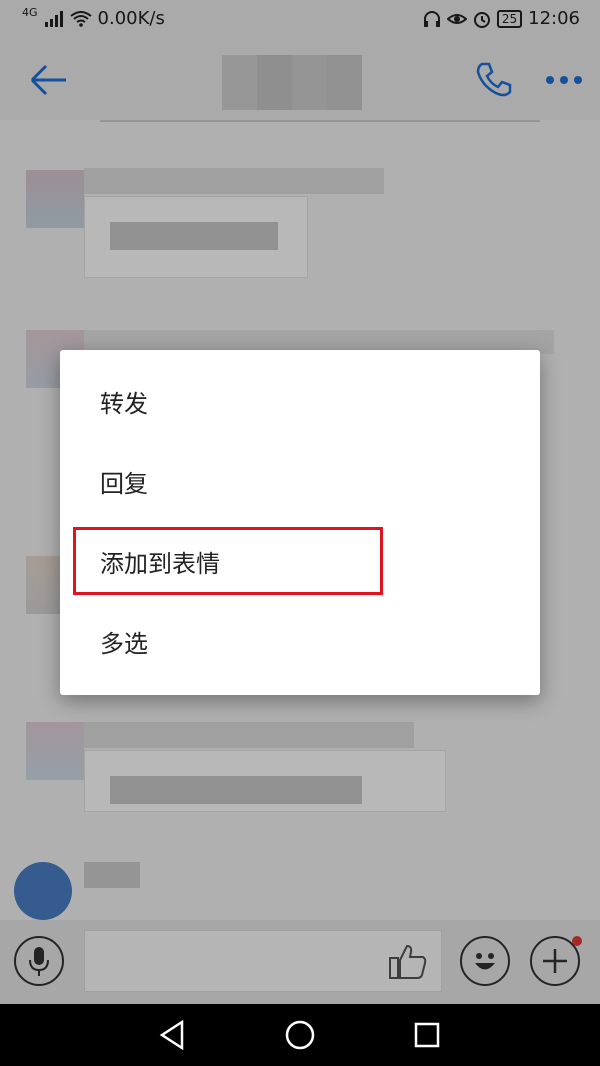 The height and width of the screenshot is (1066, 600). Describe the element at coordinates (228, 561) in the screenshot. I see `highlight-box` at that location.